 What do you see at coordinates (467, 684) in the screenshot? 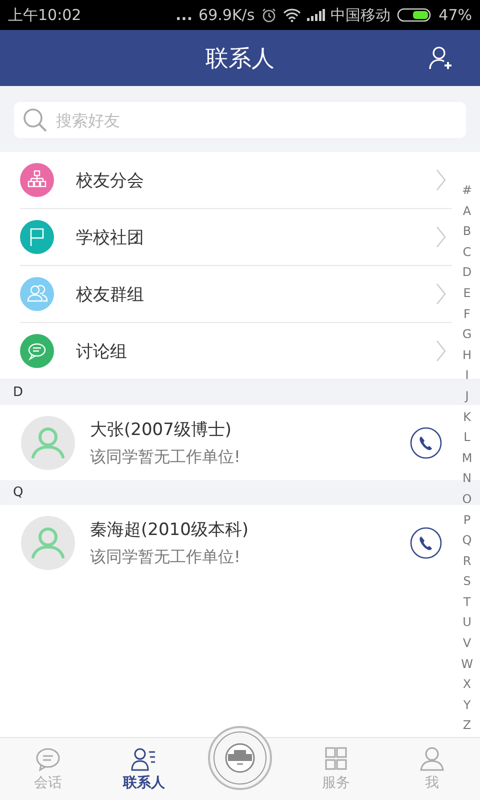
I see `index-letter: X` at bounding box center [467, 684].